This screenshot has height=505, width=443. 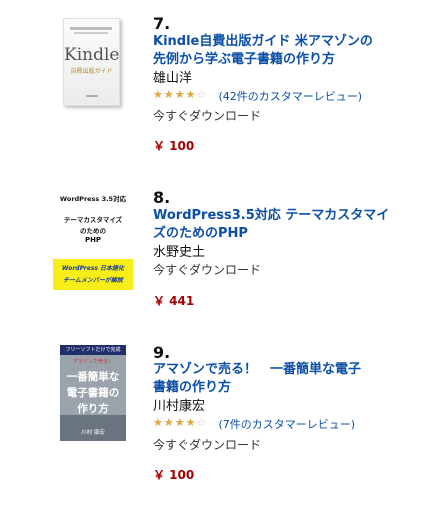 What do you see at coordinates (93, 280) in the screenshot?
I see `cover-text: チームメンバーが解説` at bounding box center [93, 280].